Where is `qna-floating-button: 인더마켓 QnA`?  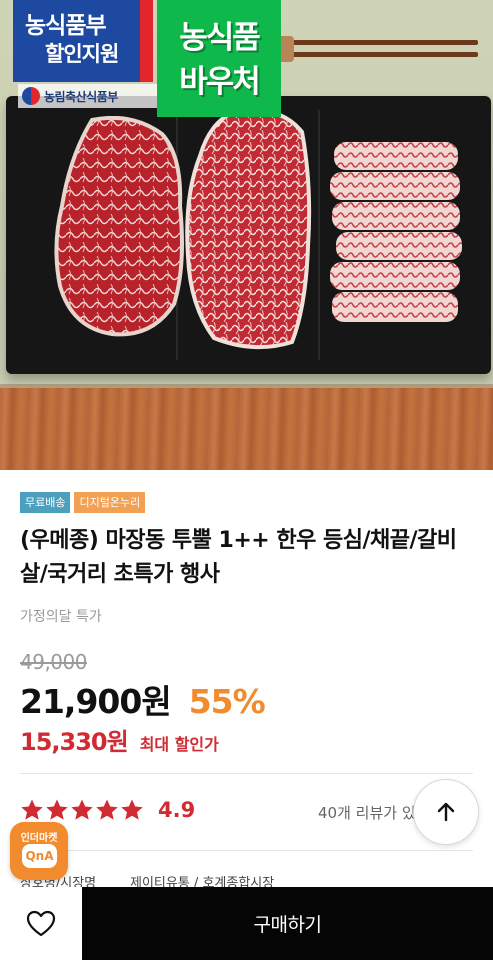
qna-floating-button: 인더마켓 QnA is located at coordinates (39, 851).